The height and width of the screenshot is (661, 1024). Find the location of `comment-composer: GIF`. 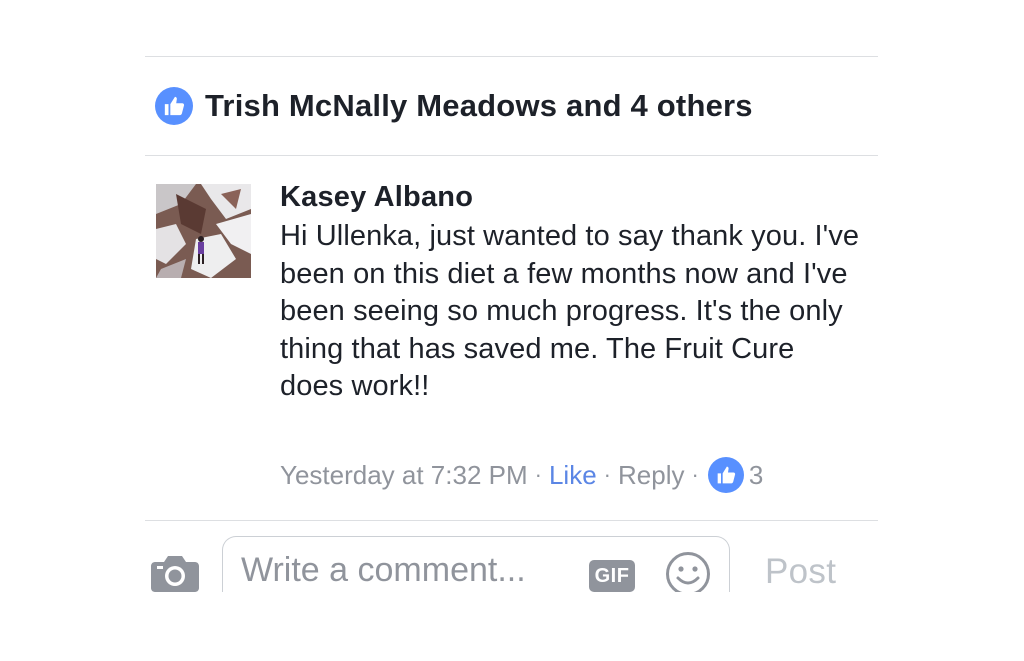

comment-composer: GIF is located at coordinates (476, 567).